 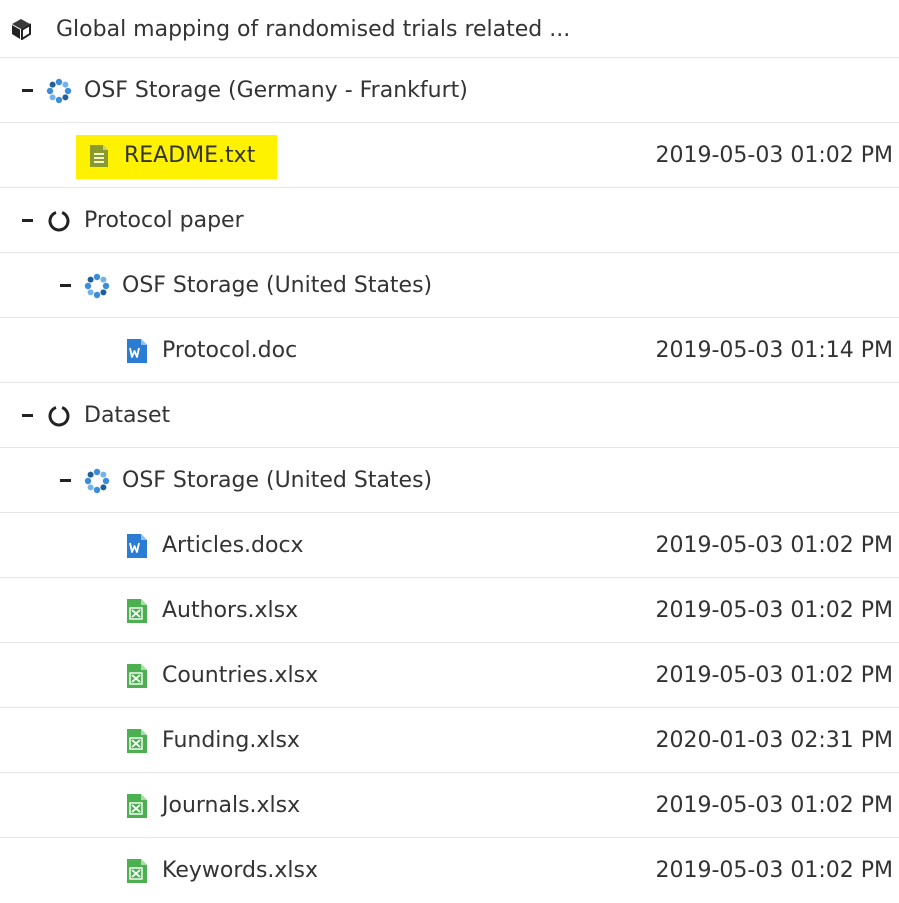 What do you see at coordinates (233, 545) in the screenshot?
I see `file-link: Articles.docx` at bounding box center [233, 545].